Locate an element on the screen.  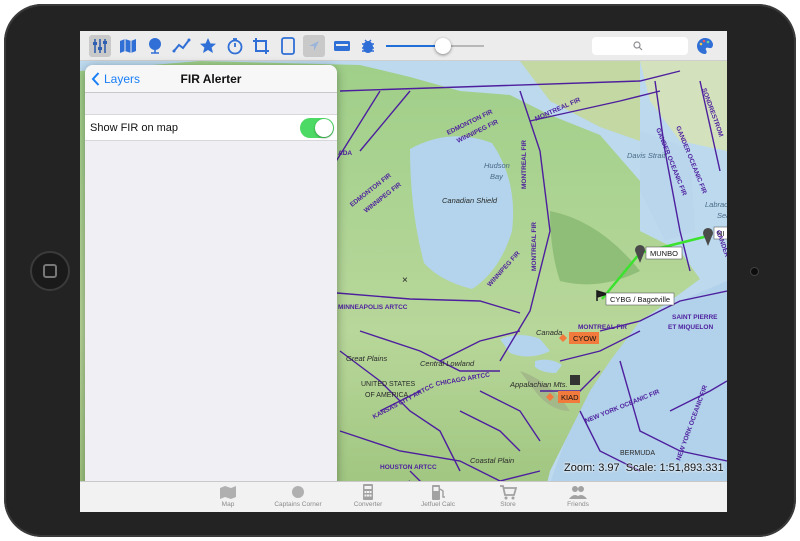
fir-label: ADA is located at coordinates (345, 153).